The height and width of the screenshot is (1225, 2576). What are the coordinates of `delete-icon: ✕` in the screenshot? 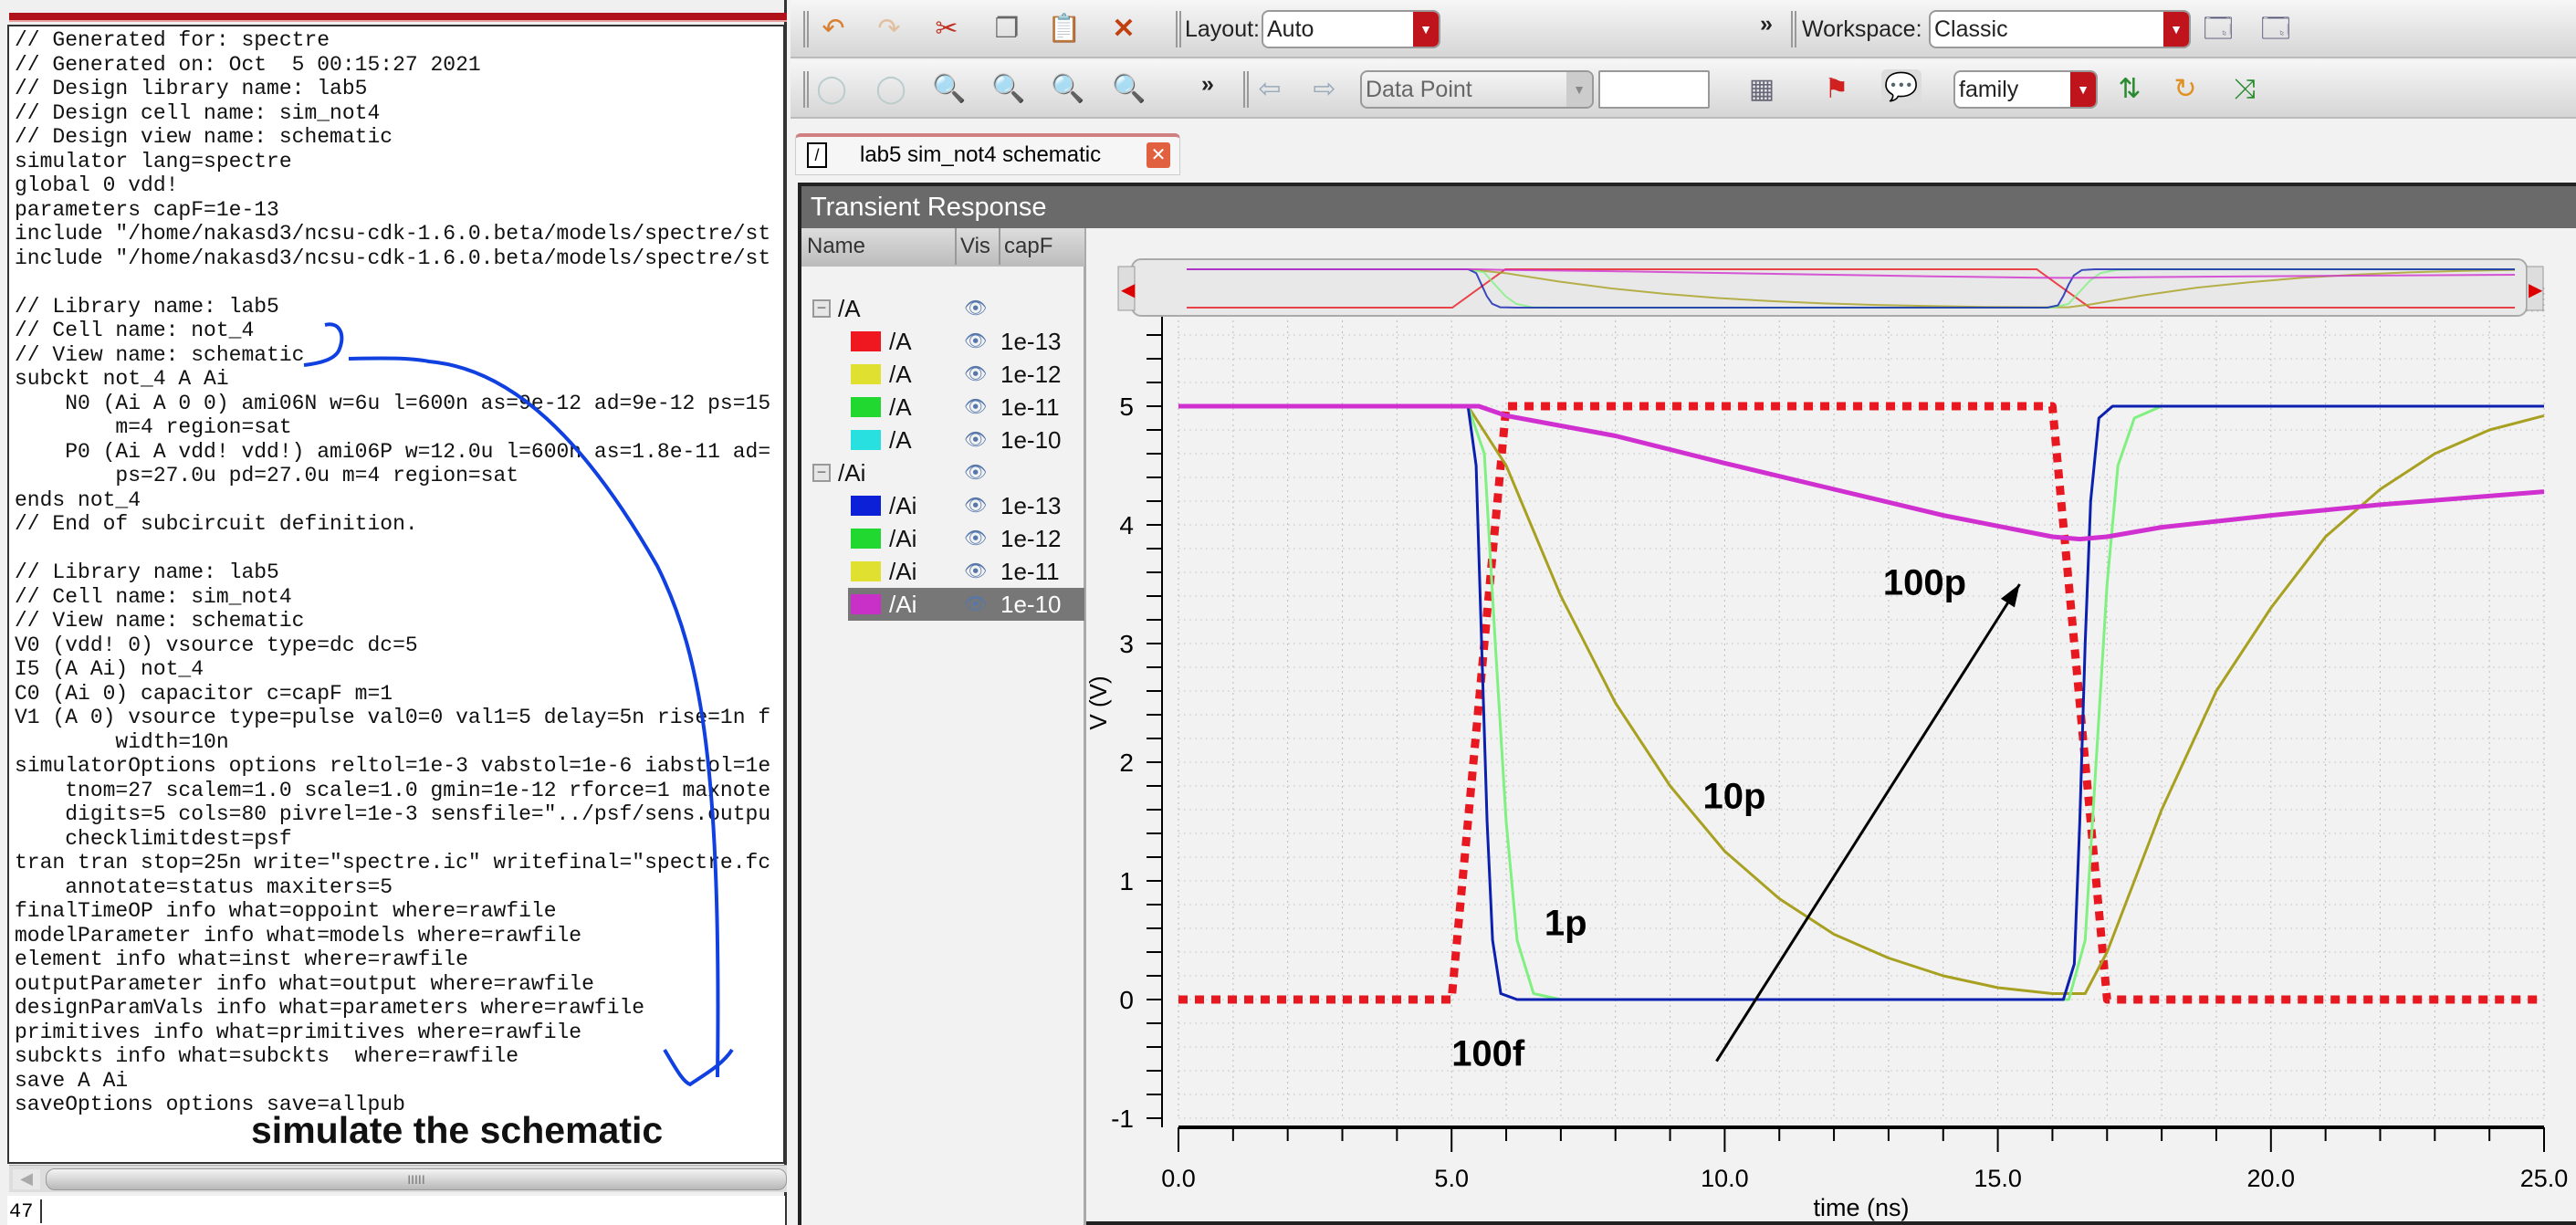 It's located at (1124, 29).